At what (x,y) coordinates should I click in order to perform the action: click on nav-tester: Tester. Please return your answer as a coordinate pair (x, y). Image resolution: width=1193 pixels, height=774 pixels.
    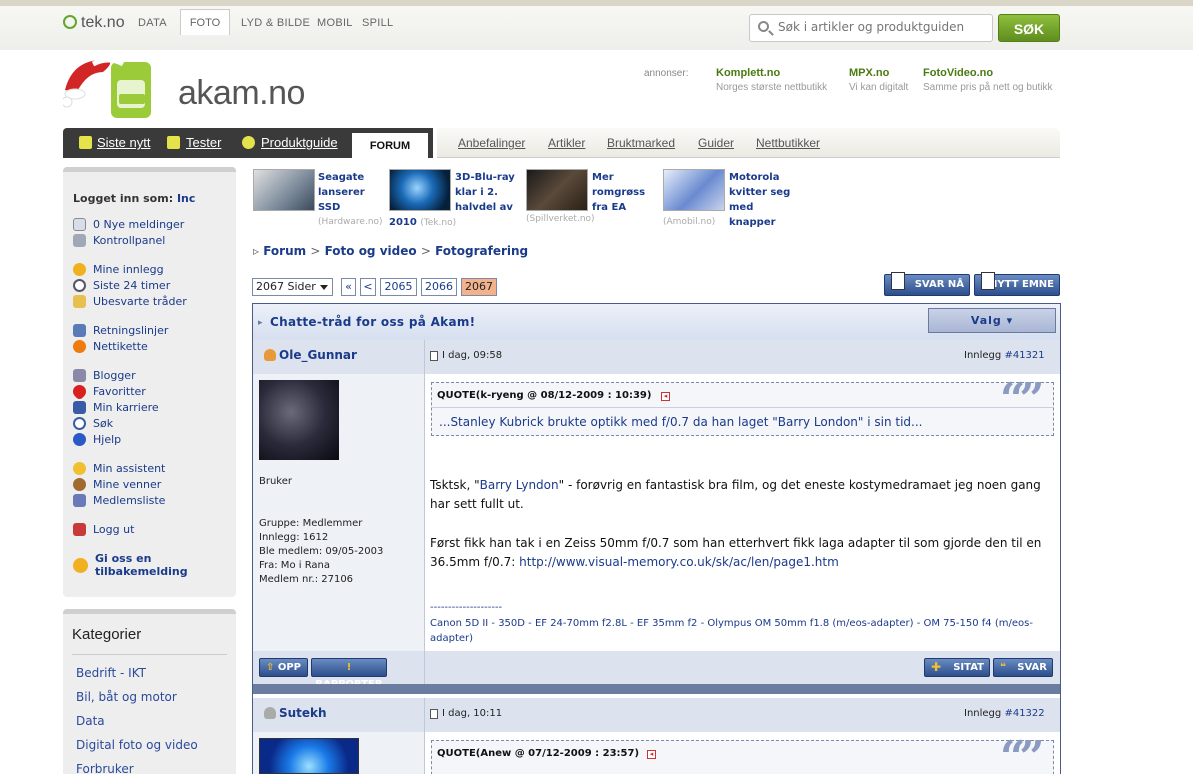
    Looking at the image, I should click on (203, 142).